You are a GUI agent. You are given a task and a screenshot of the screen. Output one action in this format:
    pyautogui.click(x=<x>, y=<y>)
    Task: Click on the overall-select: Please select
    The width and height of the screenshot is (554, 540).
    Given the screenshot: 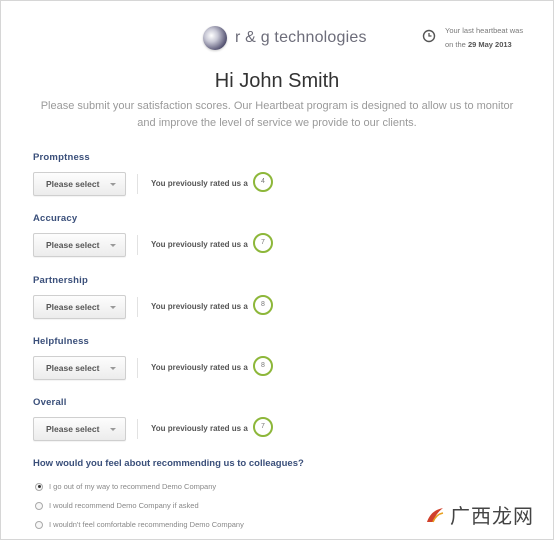 What is the action you would take?
    pyautogui.click(x=79, y=429)
    